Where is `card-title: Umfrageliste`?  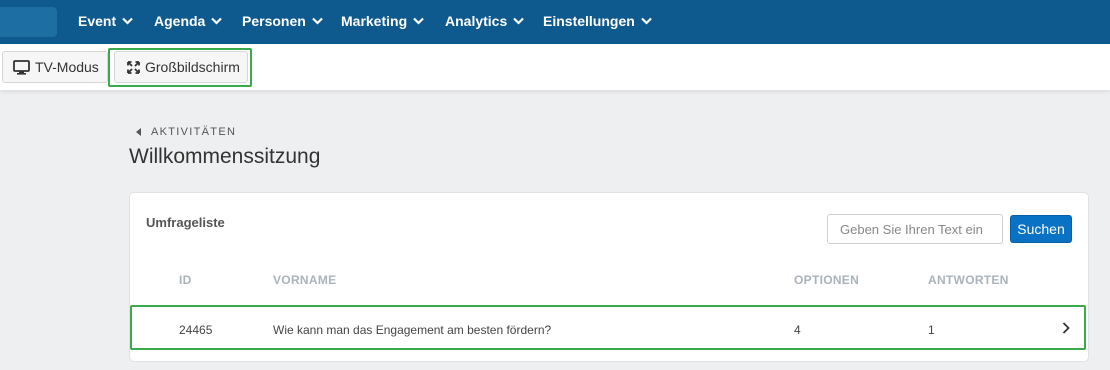
card-title: Umfrageliste is located at coordinates (185, 222).